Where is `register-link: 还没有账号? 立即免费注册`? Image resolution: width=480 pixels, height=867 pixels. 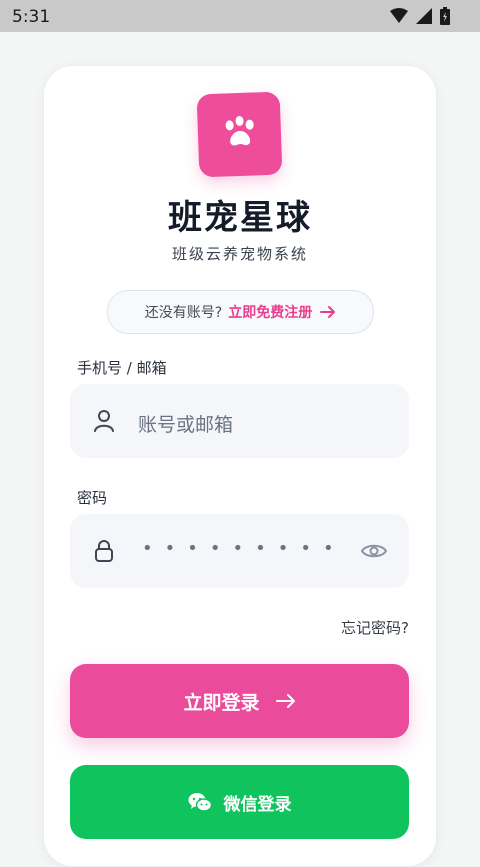 register-link: 还没有账号? 立即免费注册 is located at coordinates (240, 312).